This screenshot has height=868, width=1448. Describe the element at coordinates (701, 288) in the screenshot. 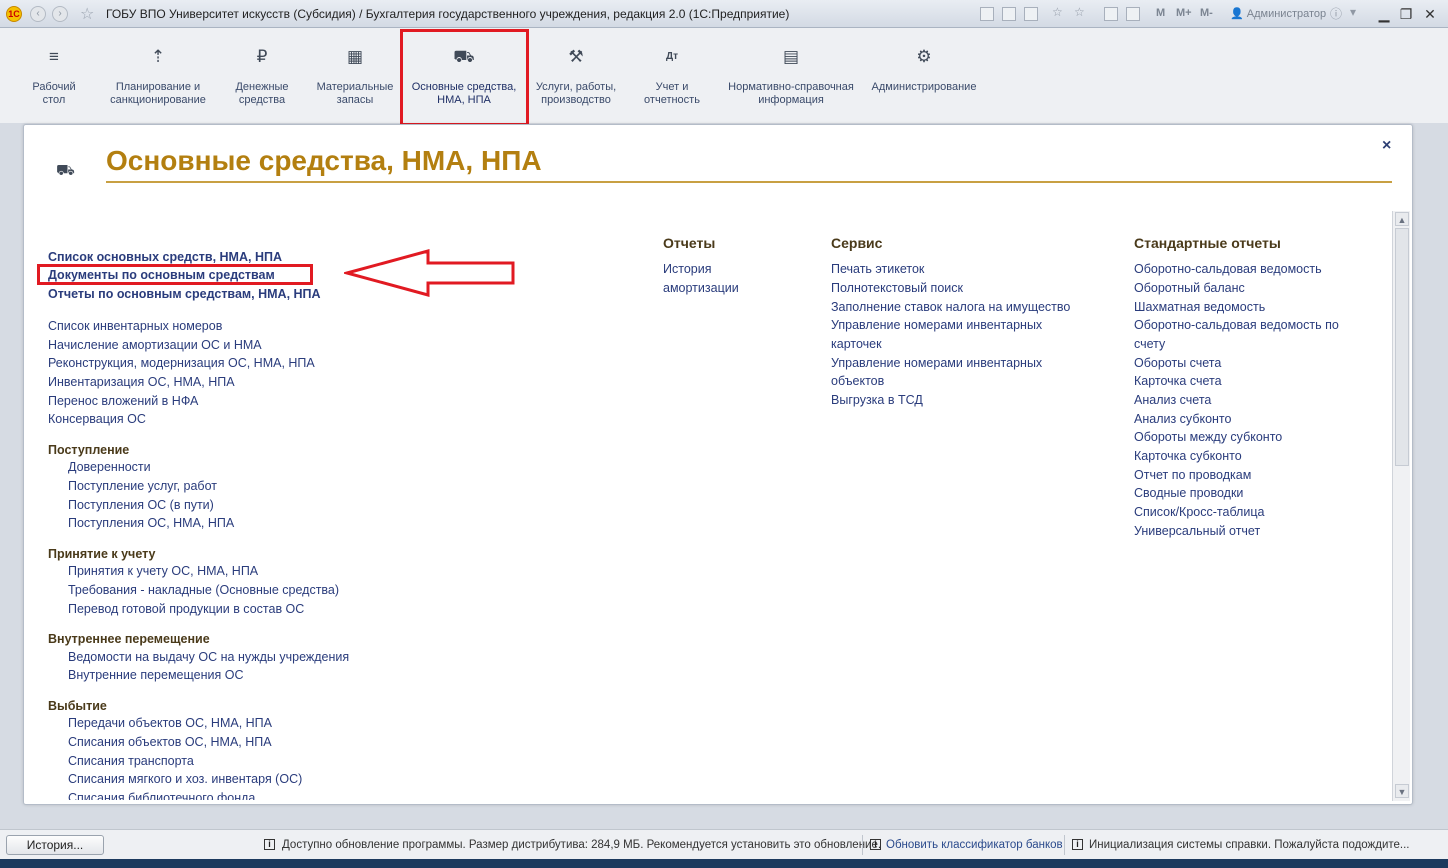

I see `link-item: амортизации` at that location.